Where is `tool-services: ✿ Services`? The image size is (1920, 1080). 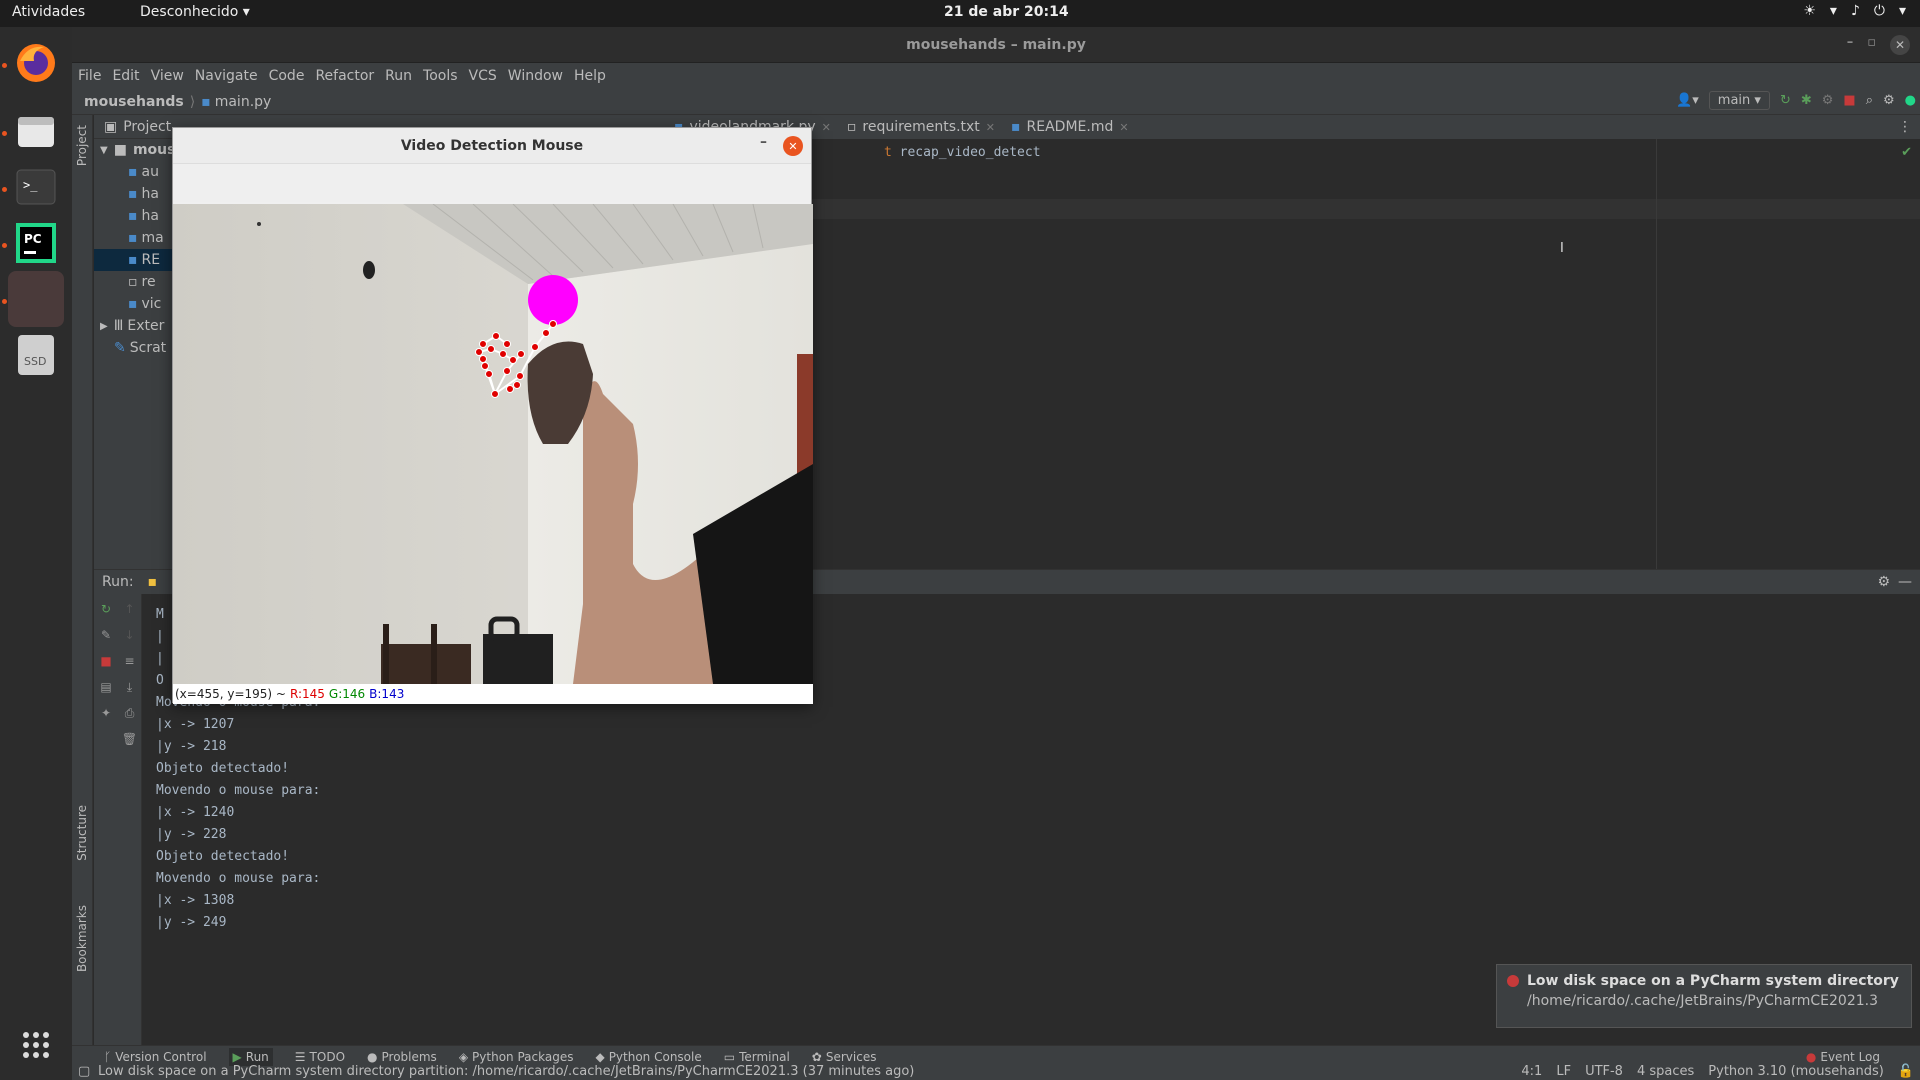
tool-services: ✿ Services is located at coordinates (844, 1057).